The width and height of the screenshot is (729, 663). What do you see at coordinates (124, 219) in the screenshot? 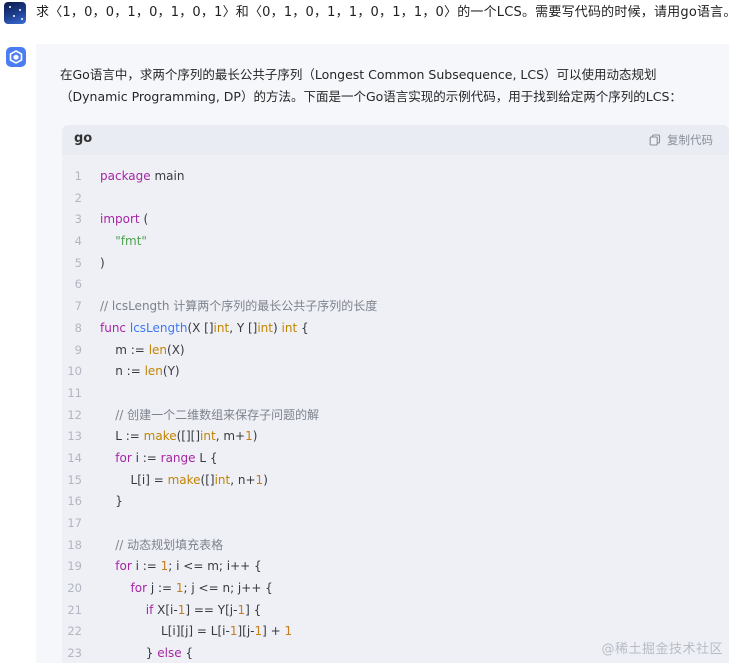
I see `code-text: import (` at bounding box center [124, 219].